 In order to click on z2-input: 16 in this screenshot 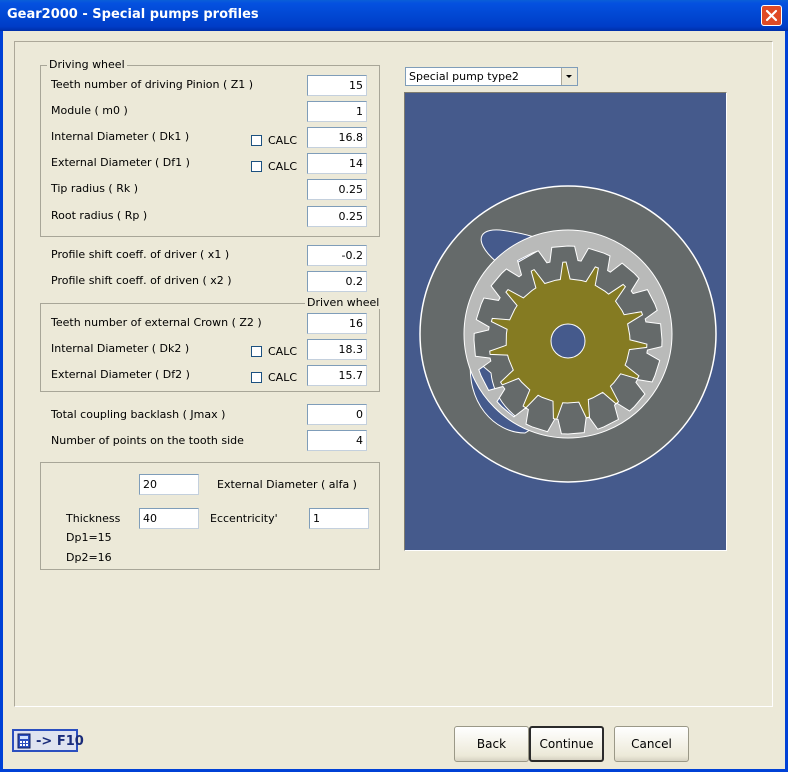, I will do `click(337, 323)`.